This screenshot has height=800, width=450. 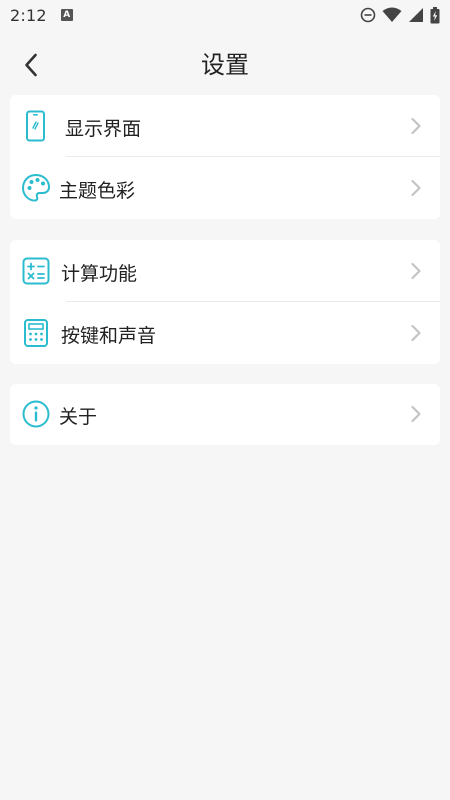 I want to click on settings-group-about: 关于, so click(x=225, y=414).